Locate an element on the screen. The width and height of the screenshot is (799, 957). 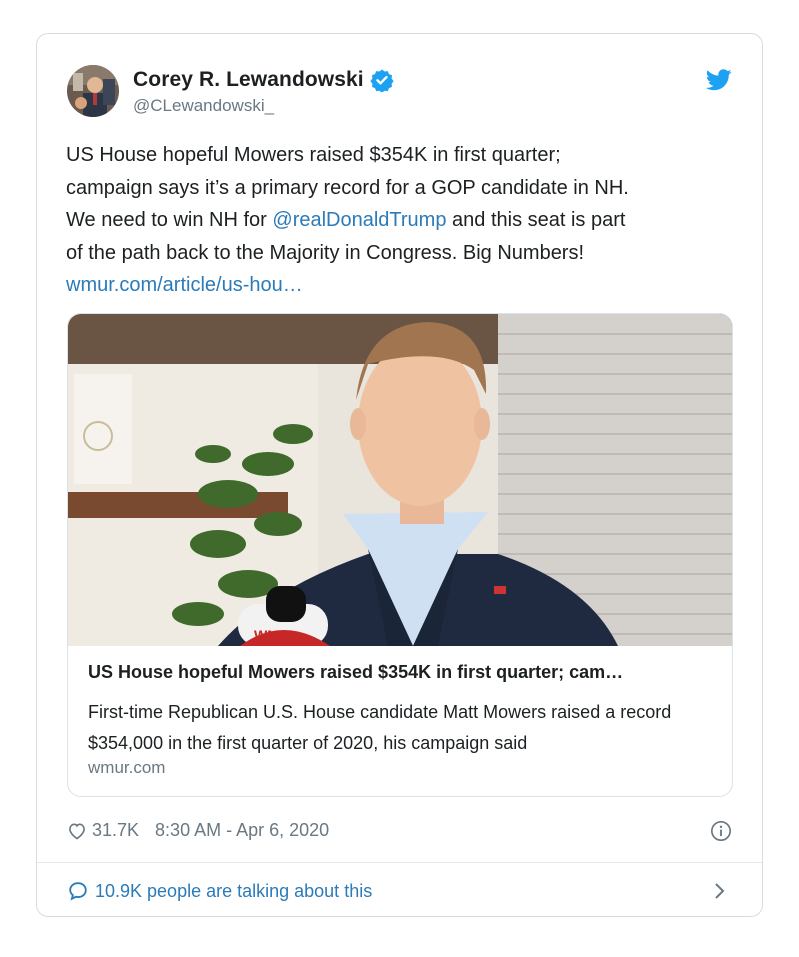
tweet-text-segment: and this seat is part is located at coordinates (536, 220).